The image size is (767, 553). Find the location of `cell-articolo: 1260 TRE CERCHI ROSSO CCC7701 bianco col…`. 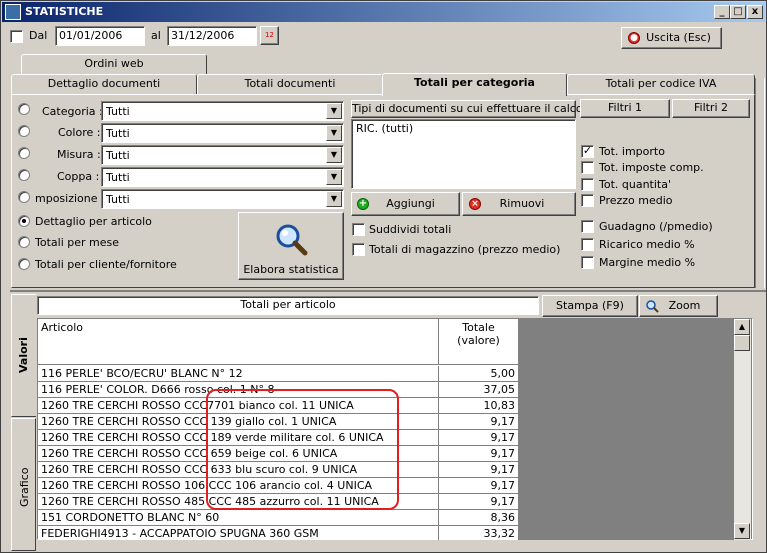

cell-articolo: 1260 TRE CERCHI ROSSO CCC7701 bianco col… is located at coordinates (238, 406).